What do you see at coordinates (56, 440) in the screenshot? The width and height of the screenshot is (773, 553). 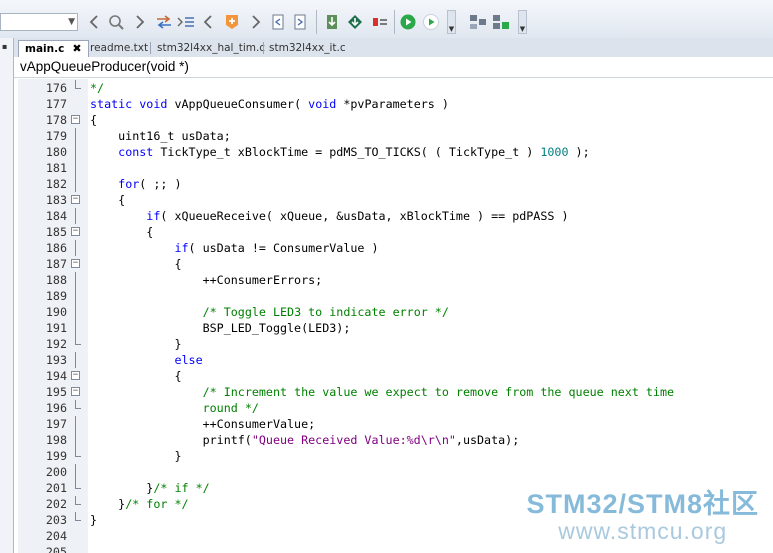 I see `line-number: 198` at bounding box center [56, 440].